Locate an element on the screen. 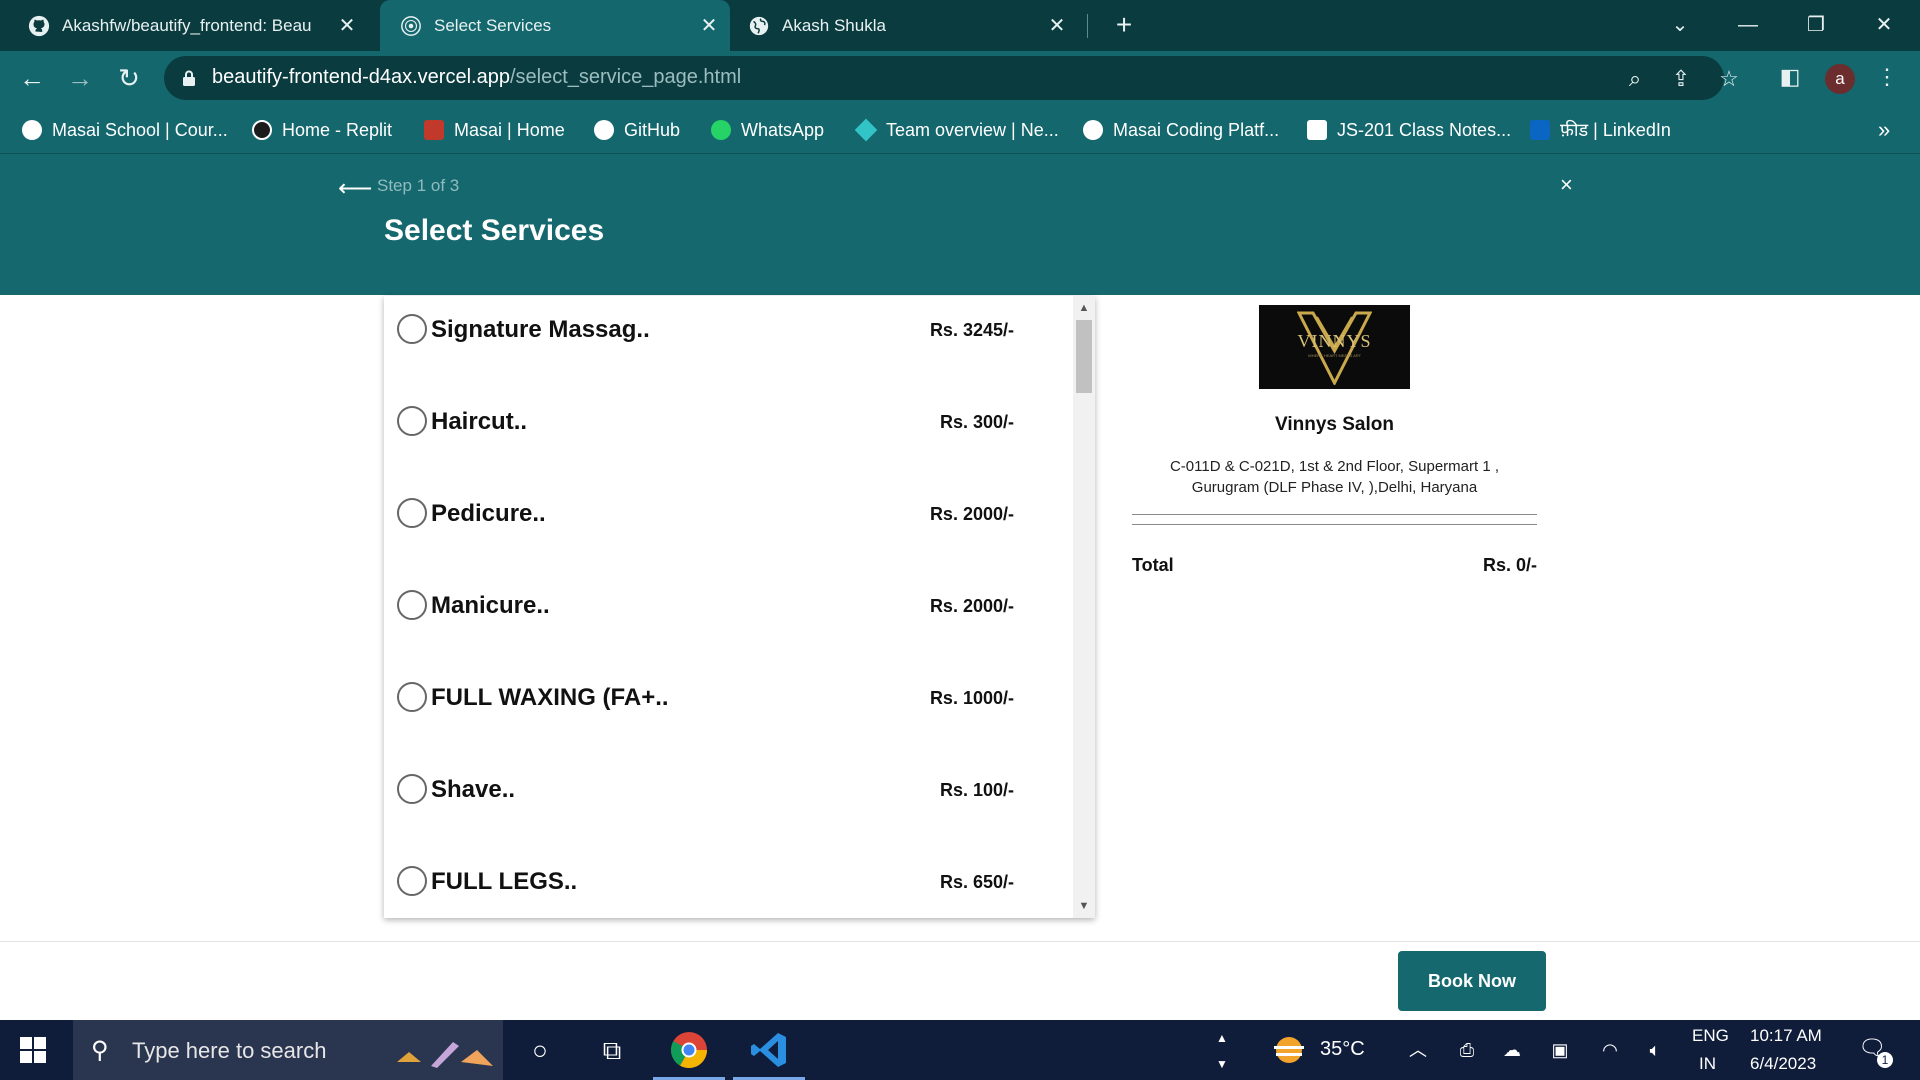  scroll-down-arrow-icon: ▼ is located at coordinates (1084, 906).